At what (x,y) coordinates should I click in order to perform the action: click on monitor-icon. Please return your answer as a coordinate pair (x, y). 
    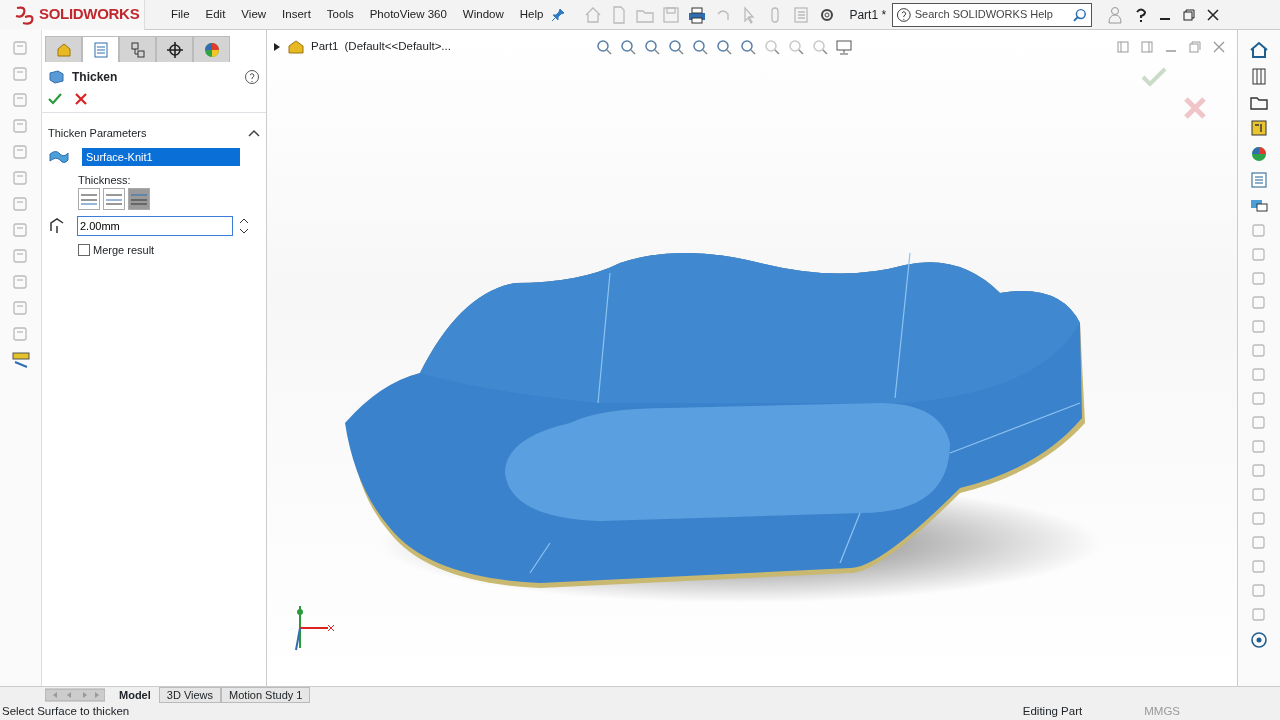
    Looking at the image, I should click on (843, 47).